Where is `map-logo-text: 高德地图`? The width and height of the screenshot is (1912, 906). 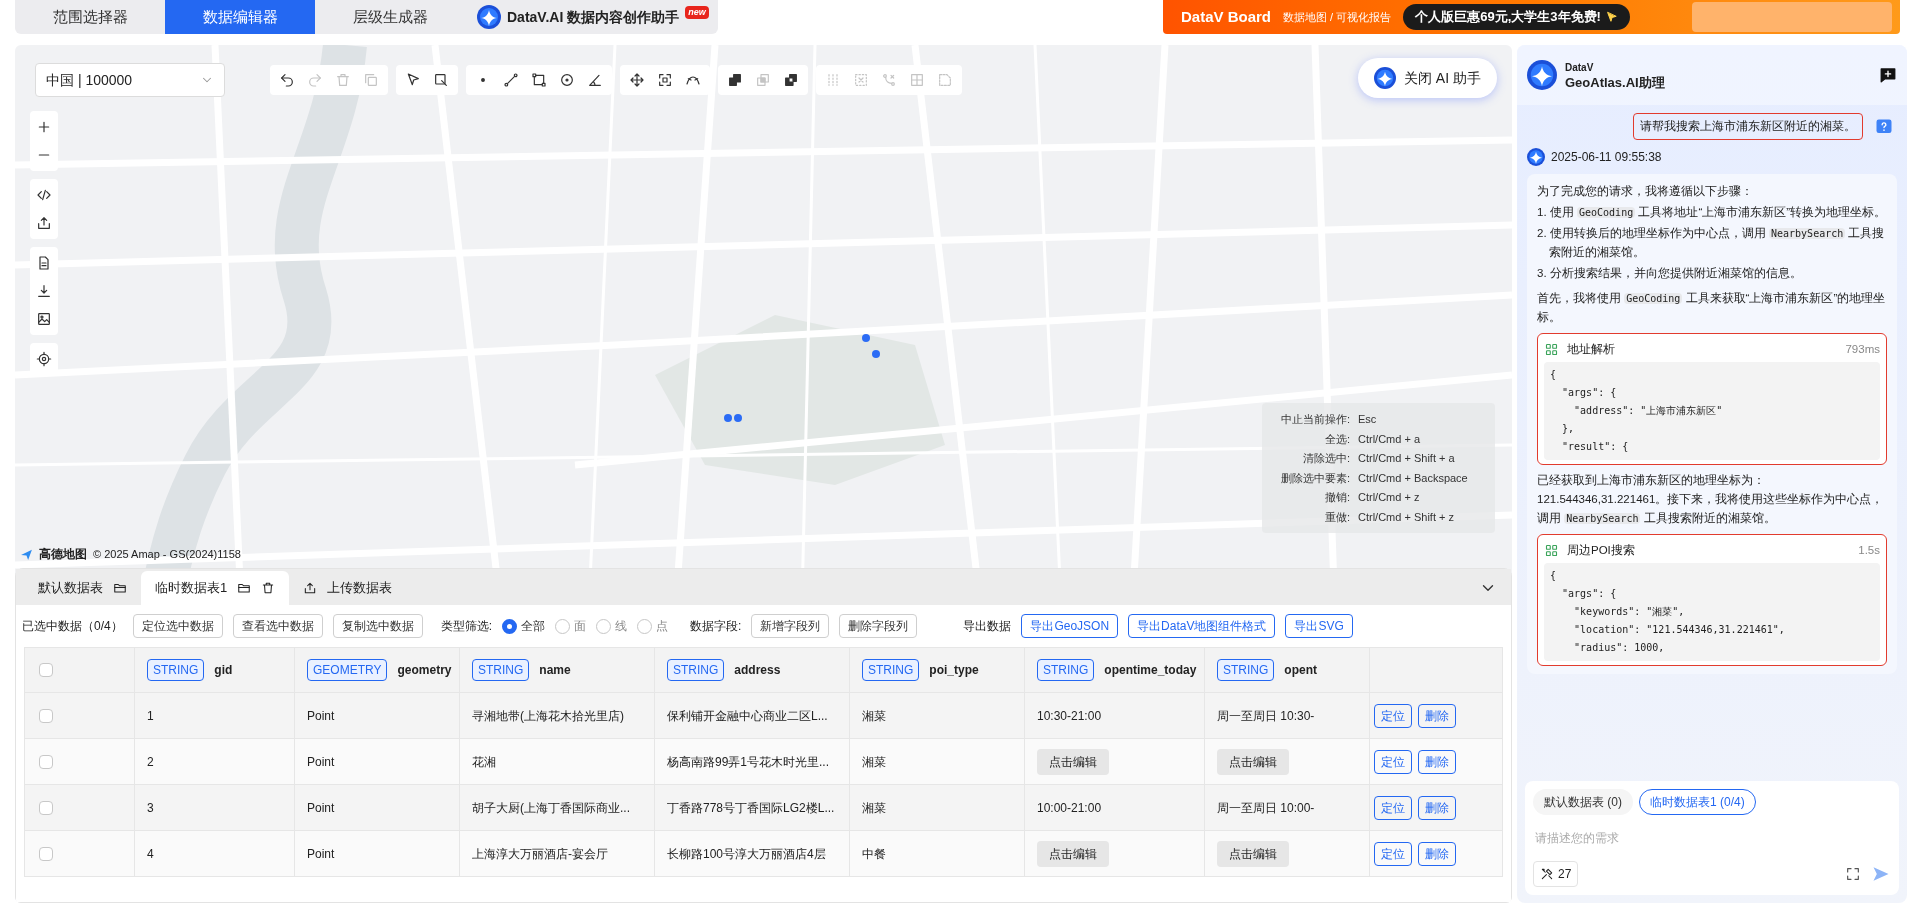
map-logo-text: 高德地图 is located at coordinates (63, 554).